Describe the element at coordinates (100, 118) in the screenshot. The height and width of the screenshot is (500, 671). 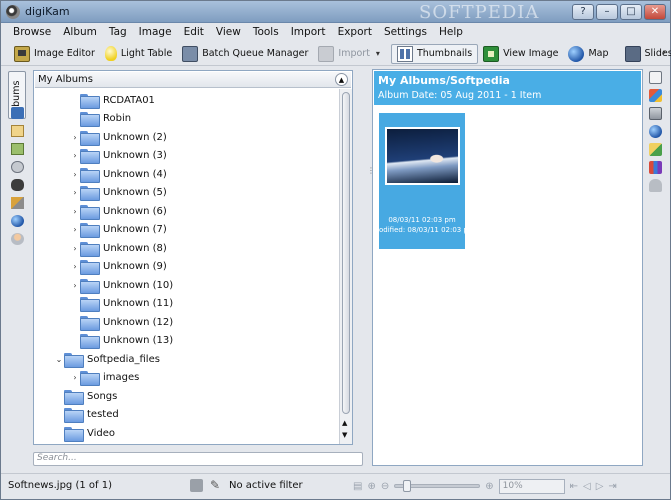
I see `tree-item-robin: Robin` at that location.